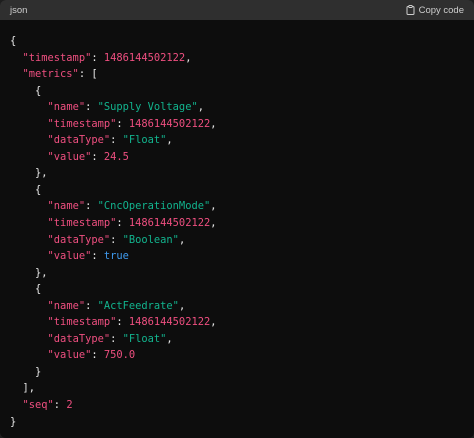  I want to click on json-number: 2, so click(69, 405).